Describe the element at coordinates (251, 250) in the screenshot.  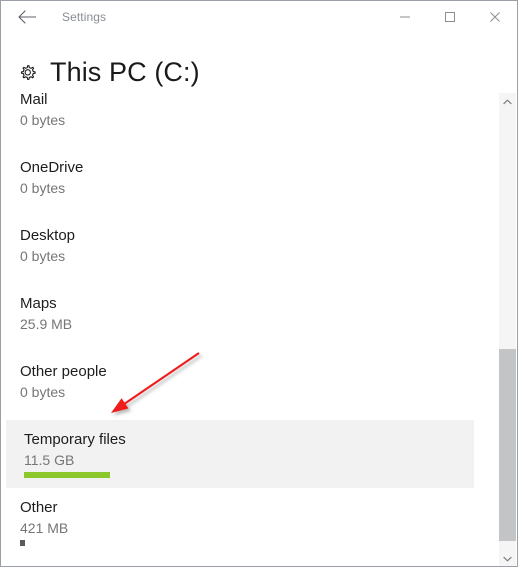
I see `storage-list-item: Desktop 0 bytes` at that location.